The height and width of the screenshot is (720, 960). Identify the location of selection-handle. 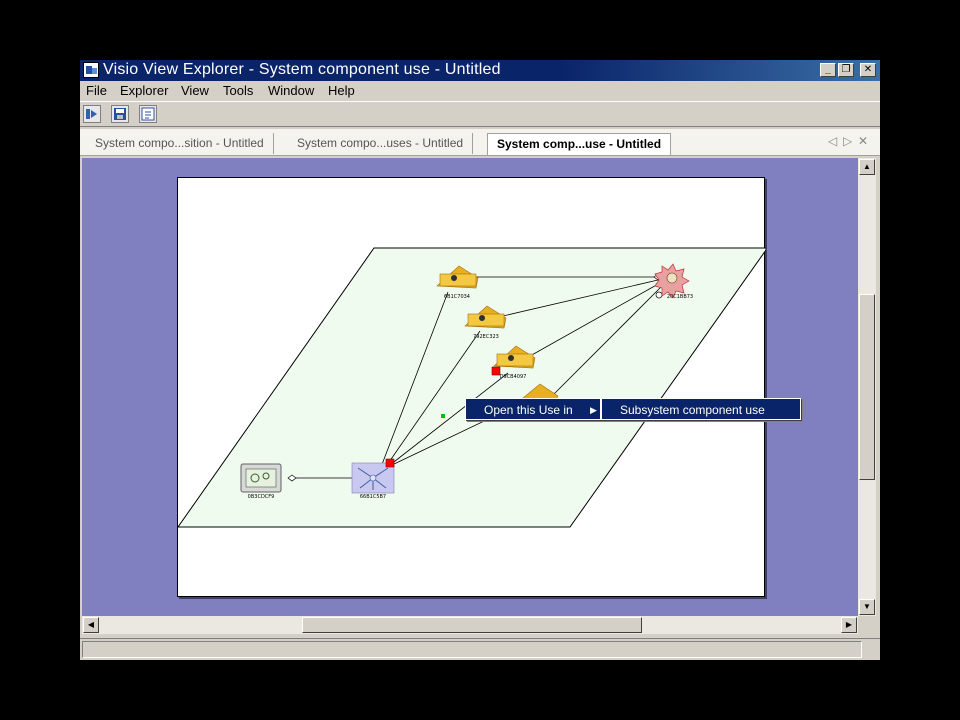
(390, 463).